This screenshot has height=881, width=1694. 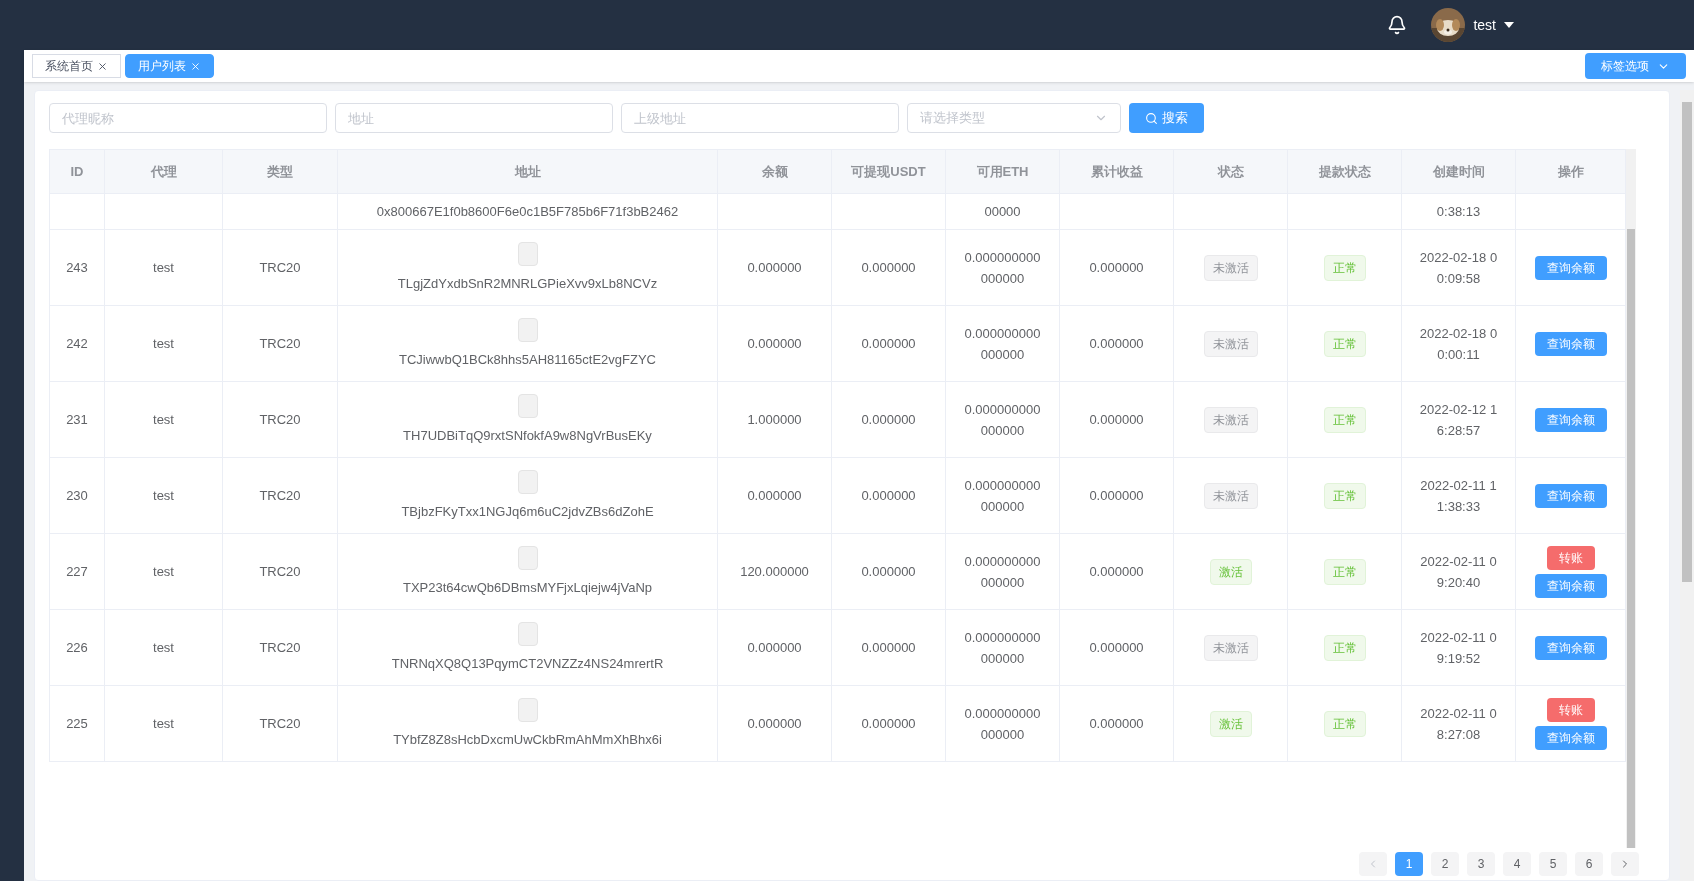 I want to click on page-button: 3, so click(x=1481, y=864).